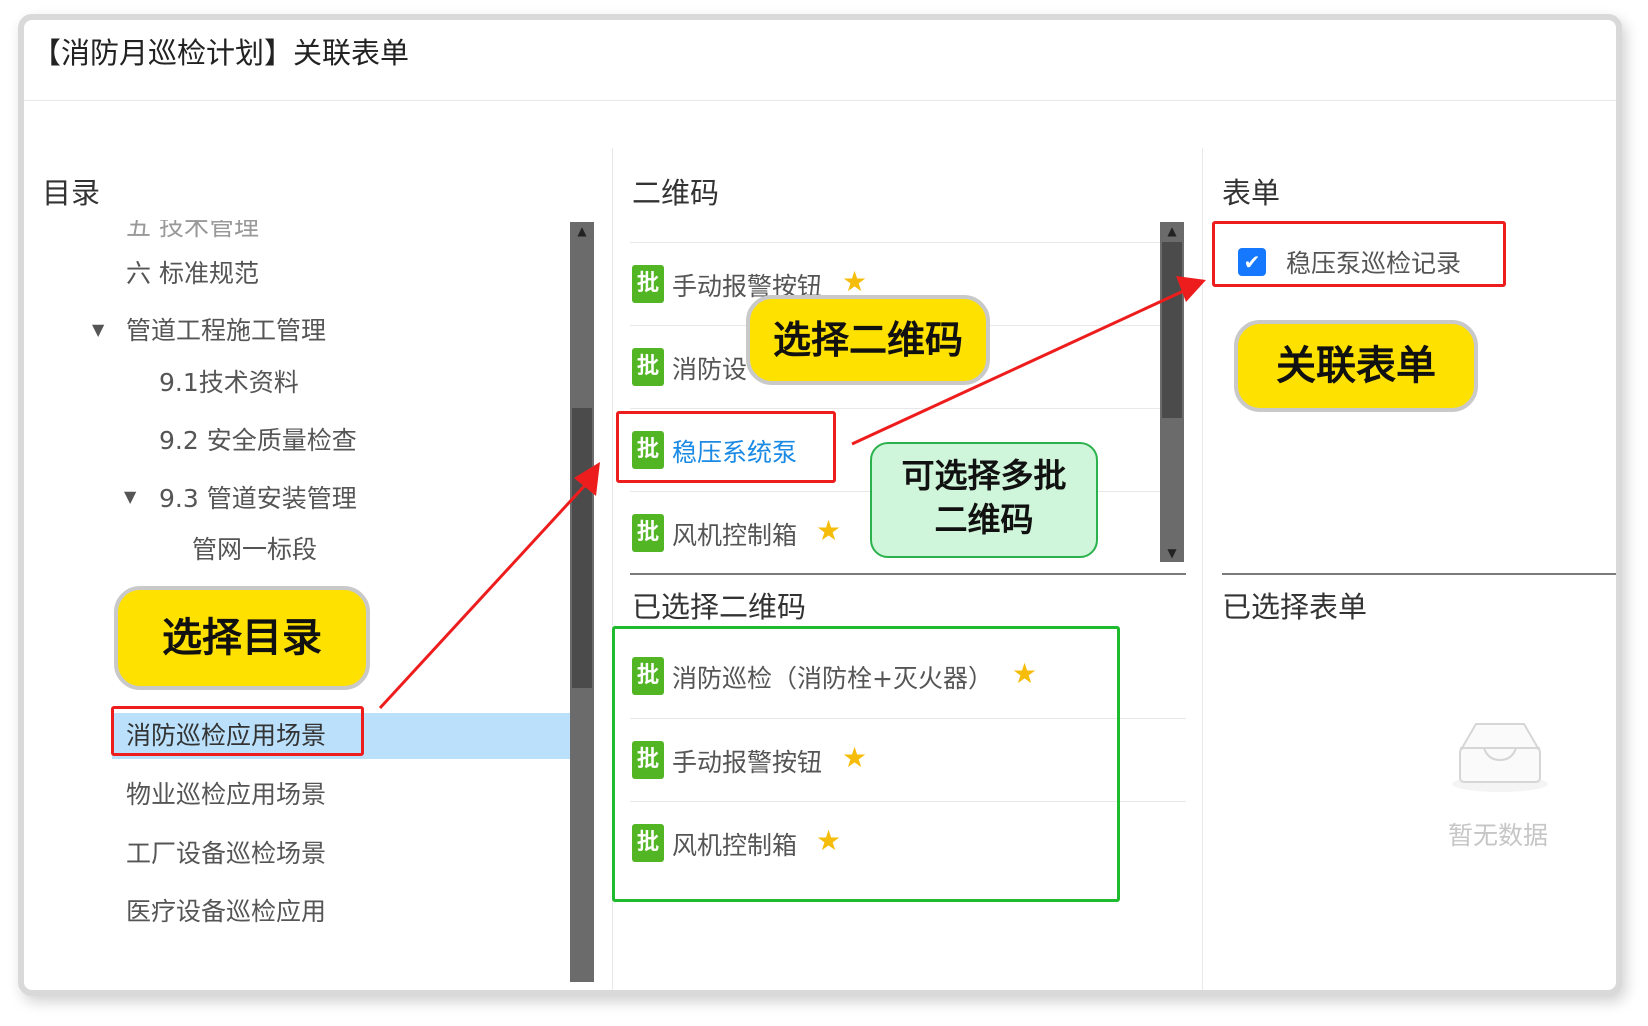 Image resolution: width=1648 pixels, height=1026 pixels. What do you see at coordinates (726, 447) in the screenshot?
I see `highlight-qrcode` at bounding box center [726, 447].